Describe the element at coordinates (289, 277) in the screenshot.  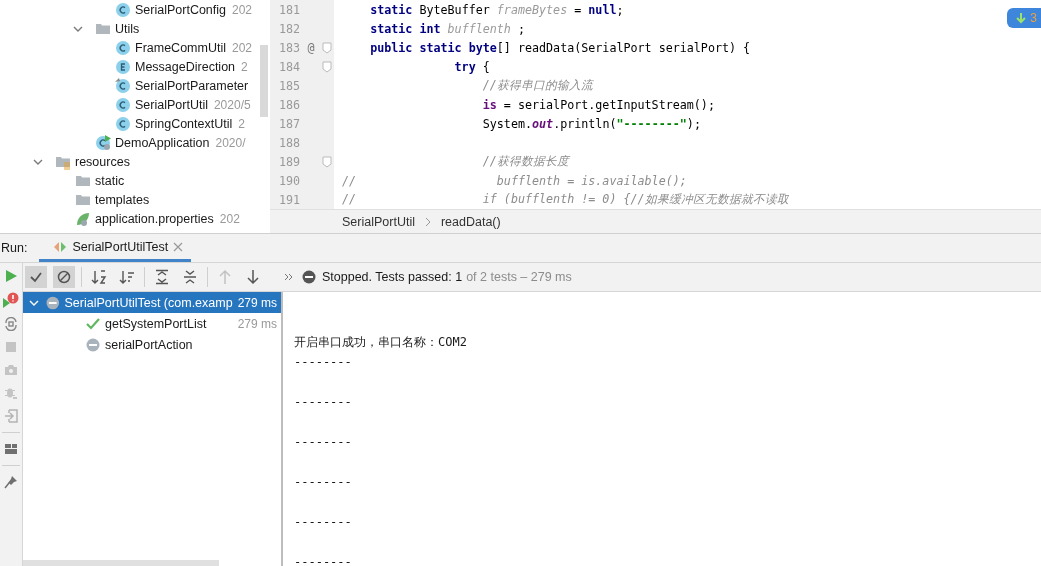
I see `more-icon` at that location.